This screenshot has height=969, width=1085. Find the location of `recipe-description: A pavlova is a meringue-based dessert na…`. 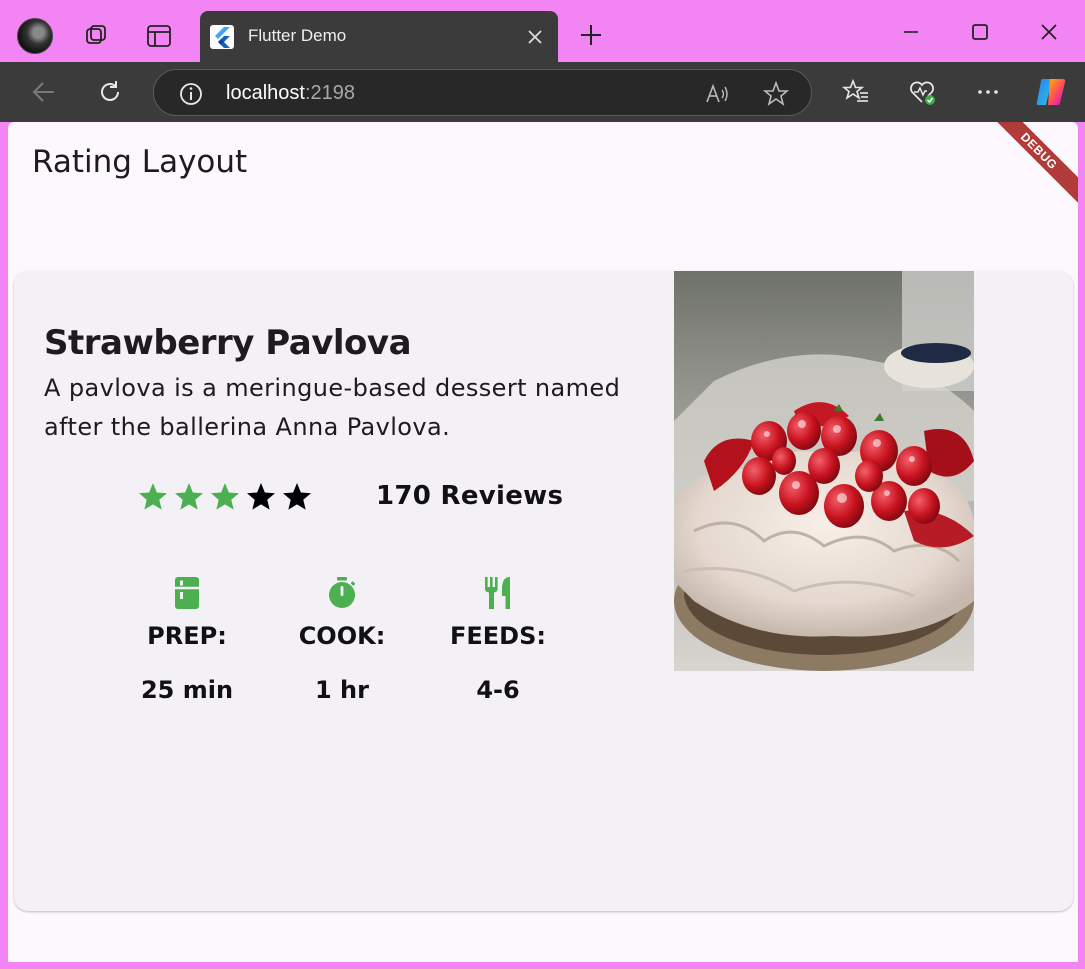

recipe-description: A pavlova is a meringue-based dessert na… is located at coordinates (332, 407).